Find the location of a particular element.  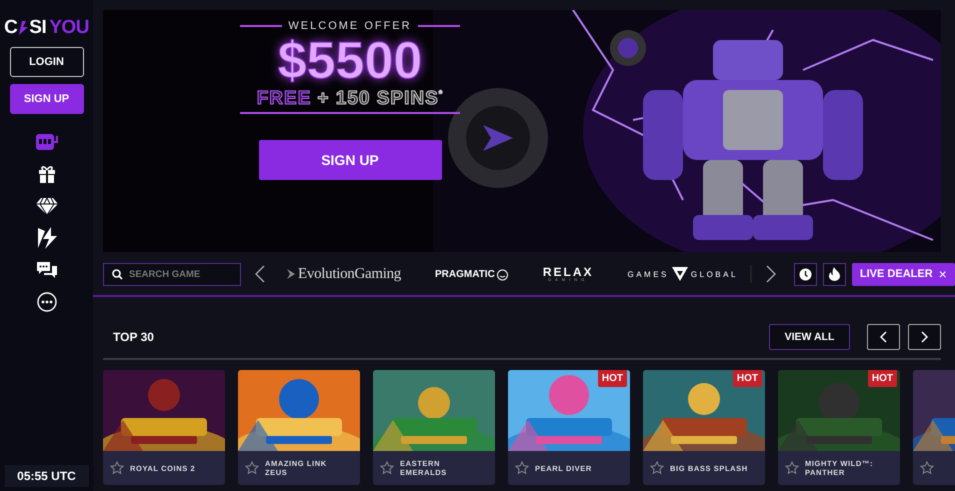

logo-text: YOU is located at coordinates (69, 28).